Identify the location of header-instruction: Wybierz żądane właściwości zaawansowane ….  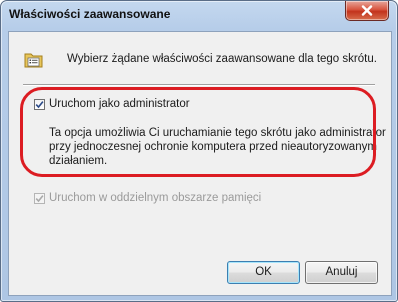
(222, 59).